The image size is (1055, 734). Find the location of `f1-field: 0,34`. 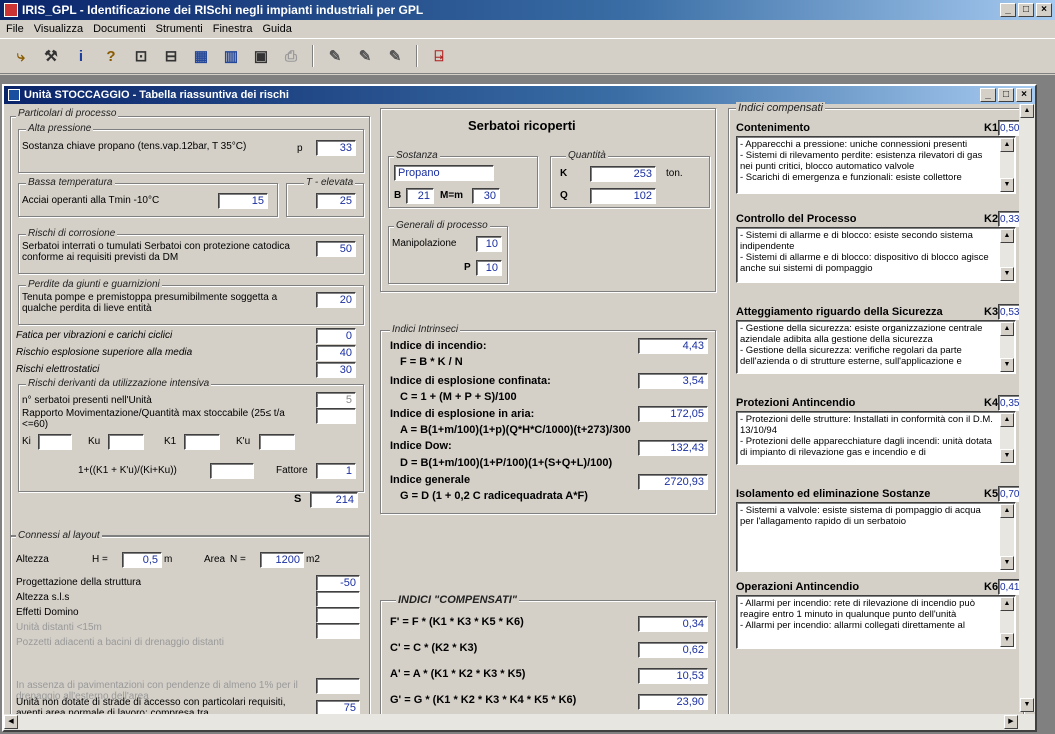

f1-field: 0,34 is located at coordinates (673, 624).